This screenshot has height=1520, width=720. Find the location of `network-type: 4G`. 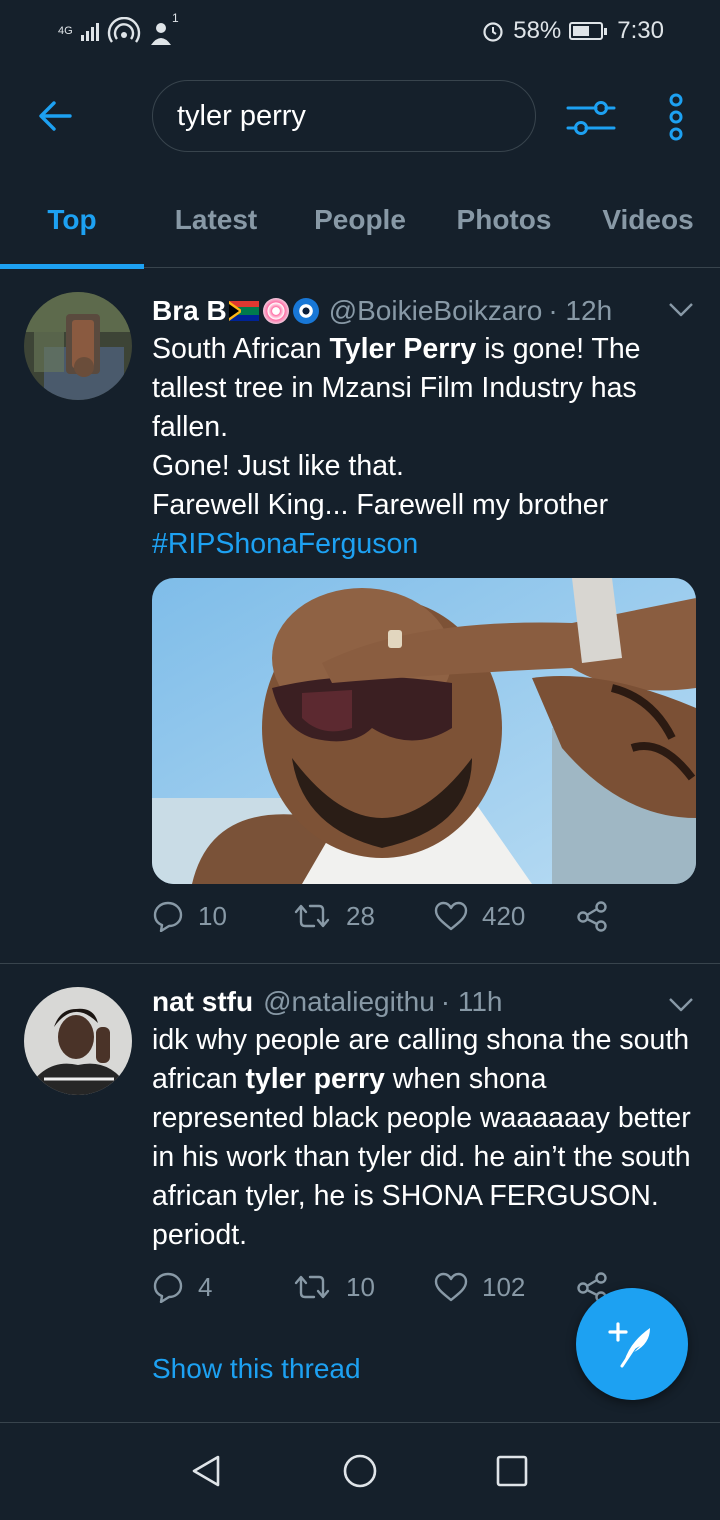

network-type: 4G is located at coordinates (65, 31).